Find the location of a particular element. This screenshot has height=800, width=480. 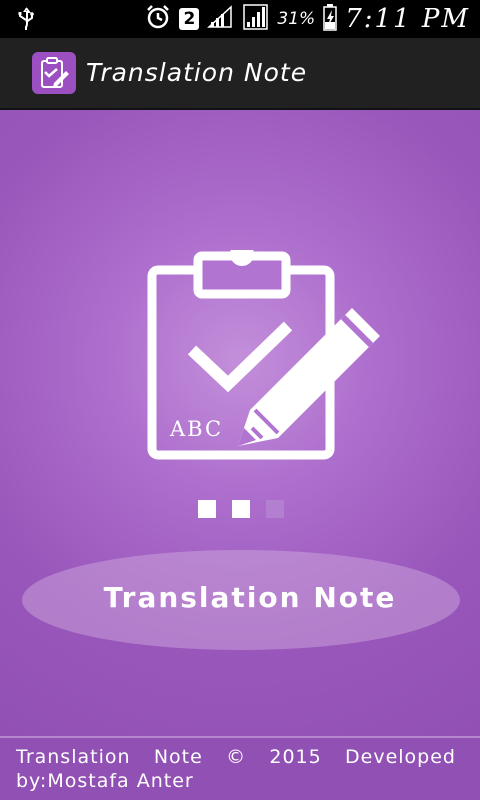

status-icons: 2 31% 7:11 PM is located at coordinates (307, 19).